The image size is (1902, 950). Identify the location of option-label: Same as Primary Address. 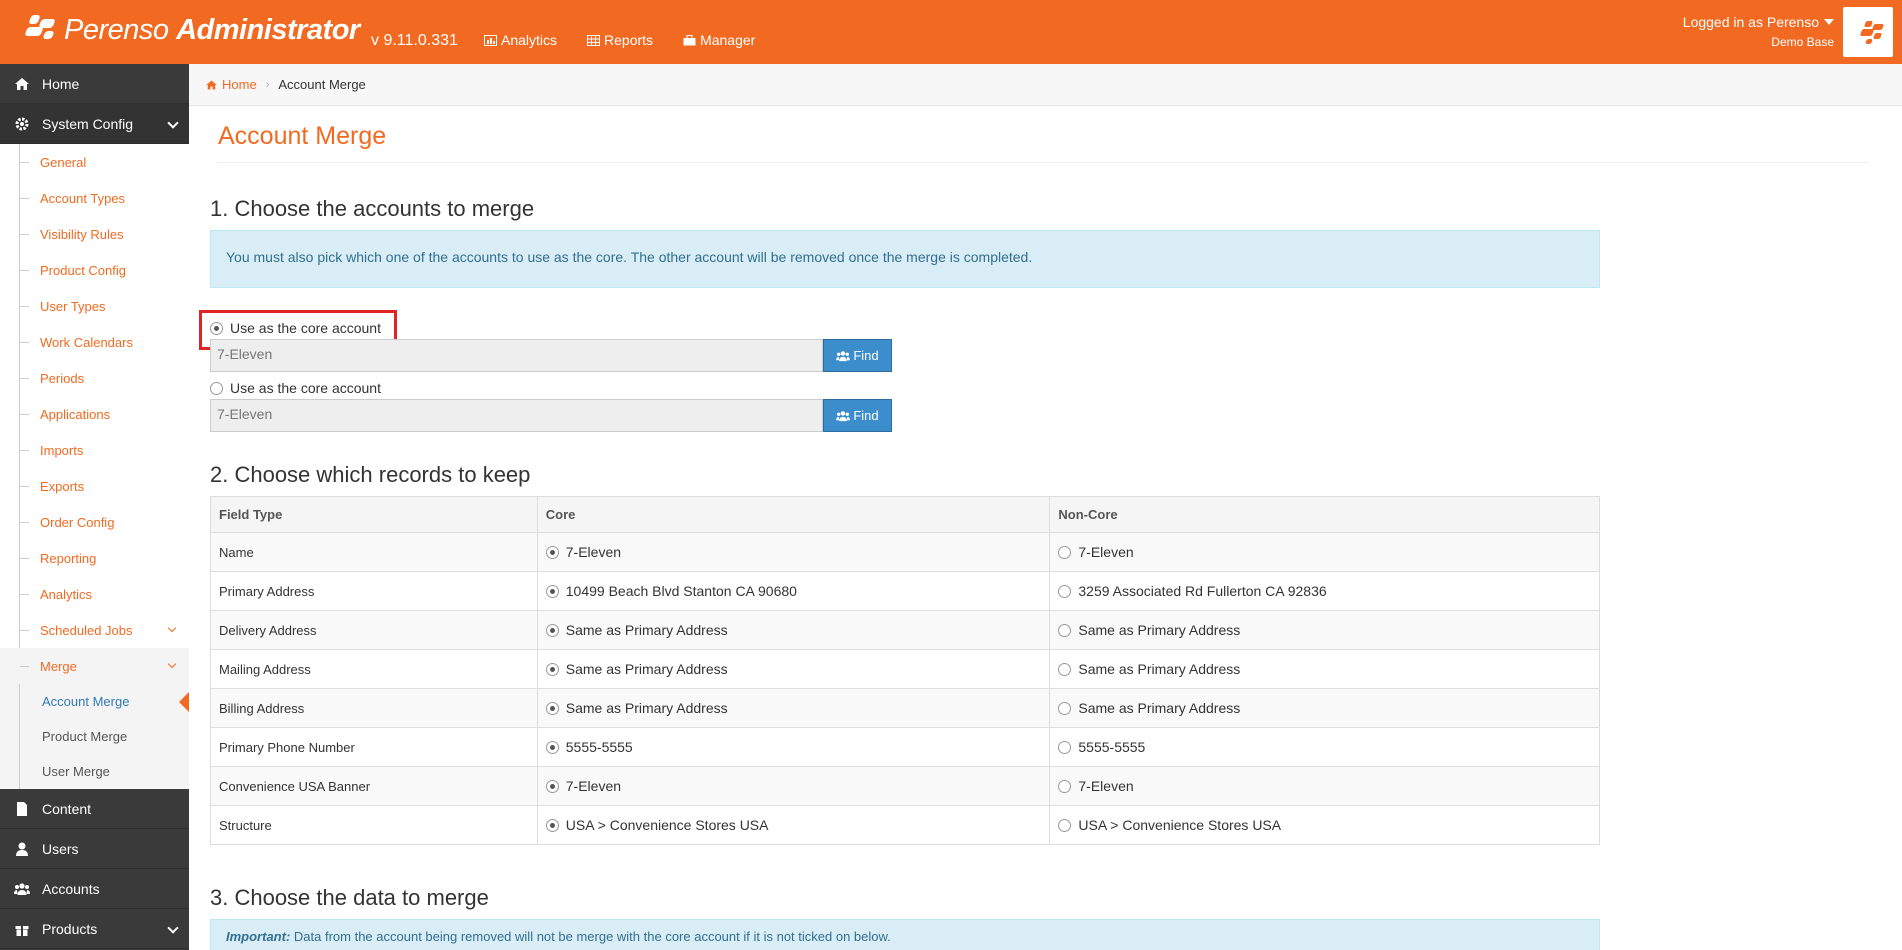
(1159, 708).